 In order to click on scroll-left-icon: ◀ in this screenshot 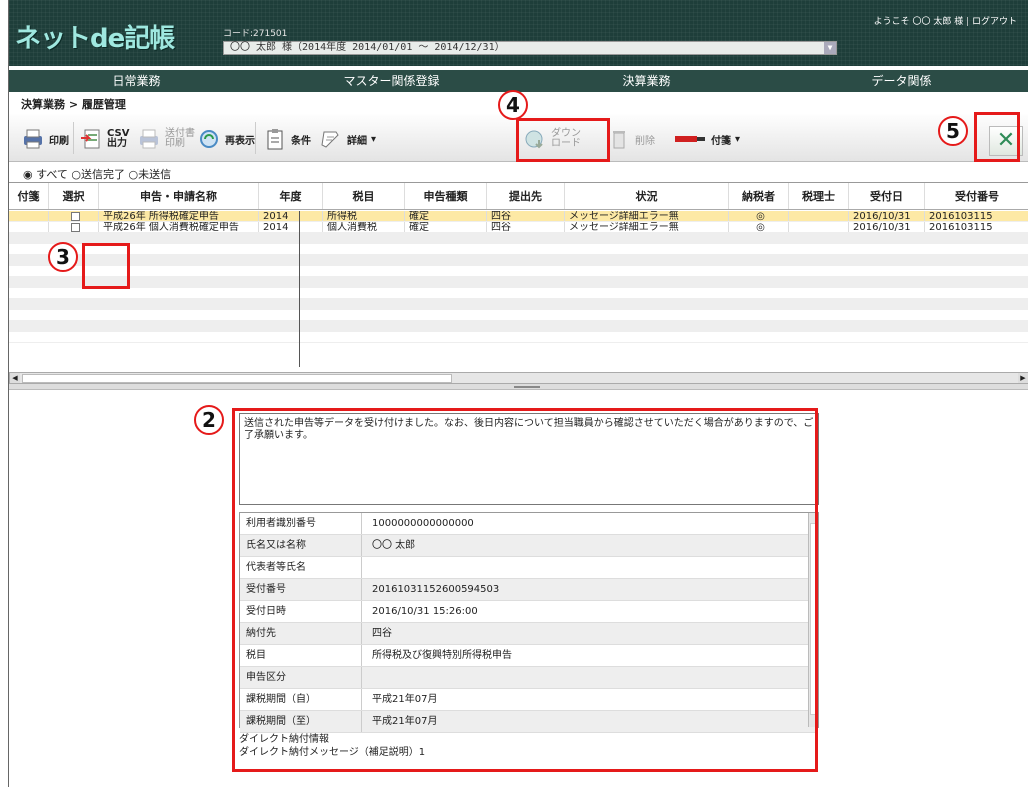, I will do `click(15, 378)`.